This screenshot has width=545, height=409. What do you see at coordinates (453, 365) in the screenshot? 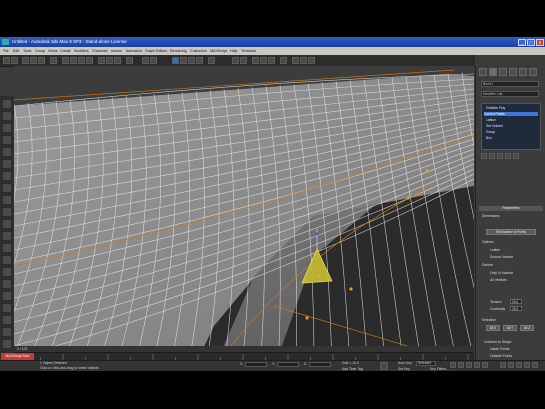
I see `go-to-start-icon` at bounding box center [453, 365].